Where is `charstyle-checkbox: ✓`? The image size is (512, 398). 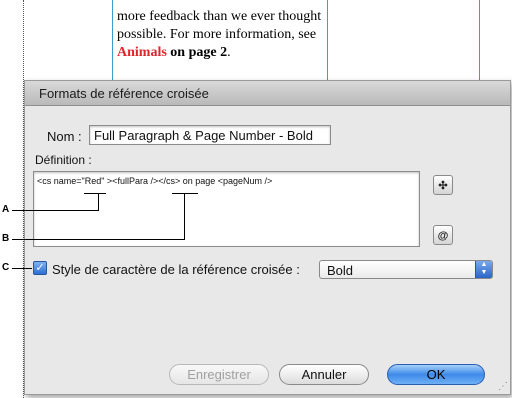 charstyle-checkbox: ✓ is located at coordinates (40, 268).